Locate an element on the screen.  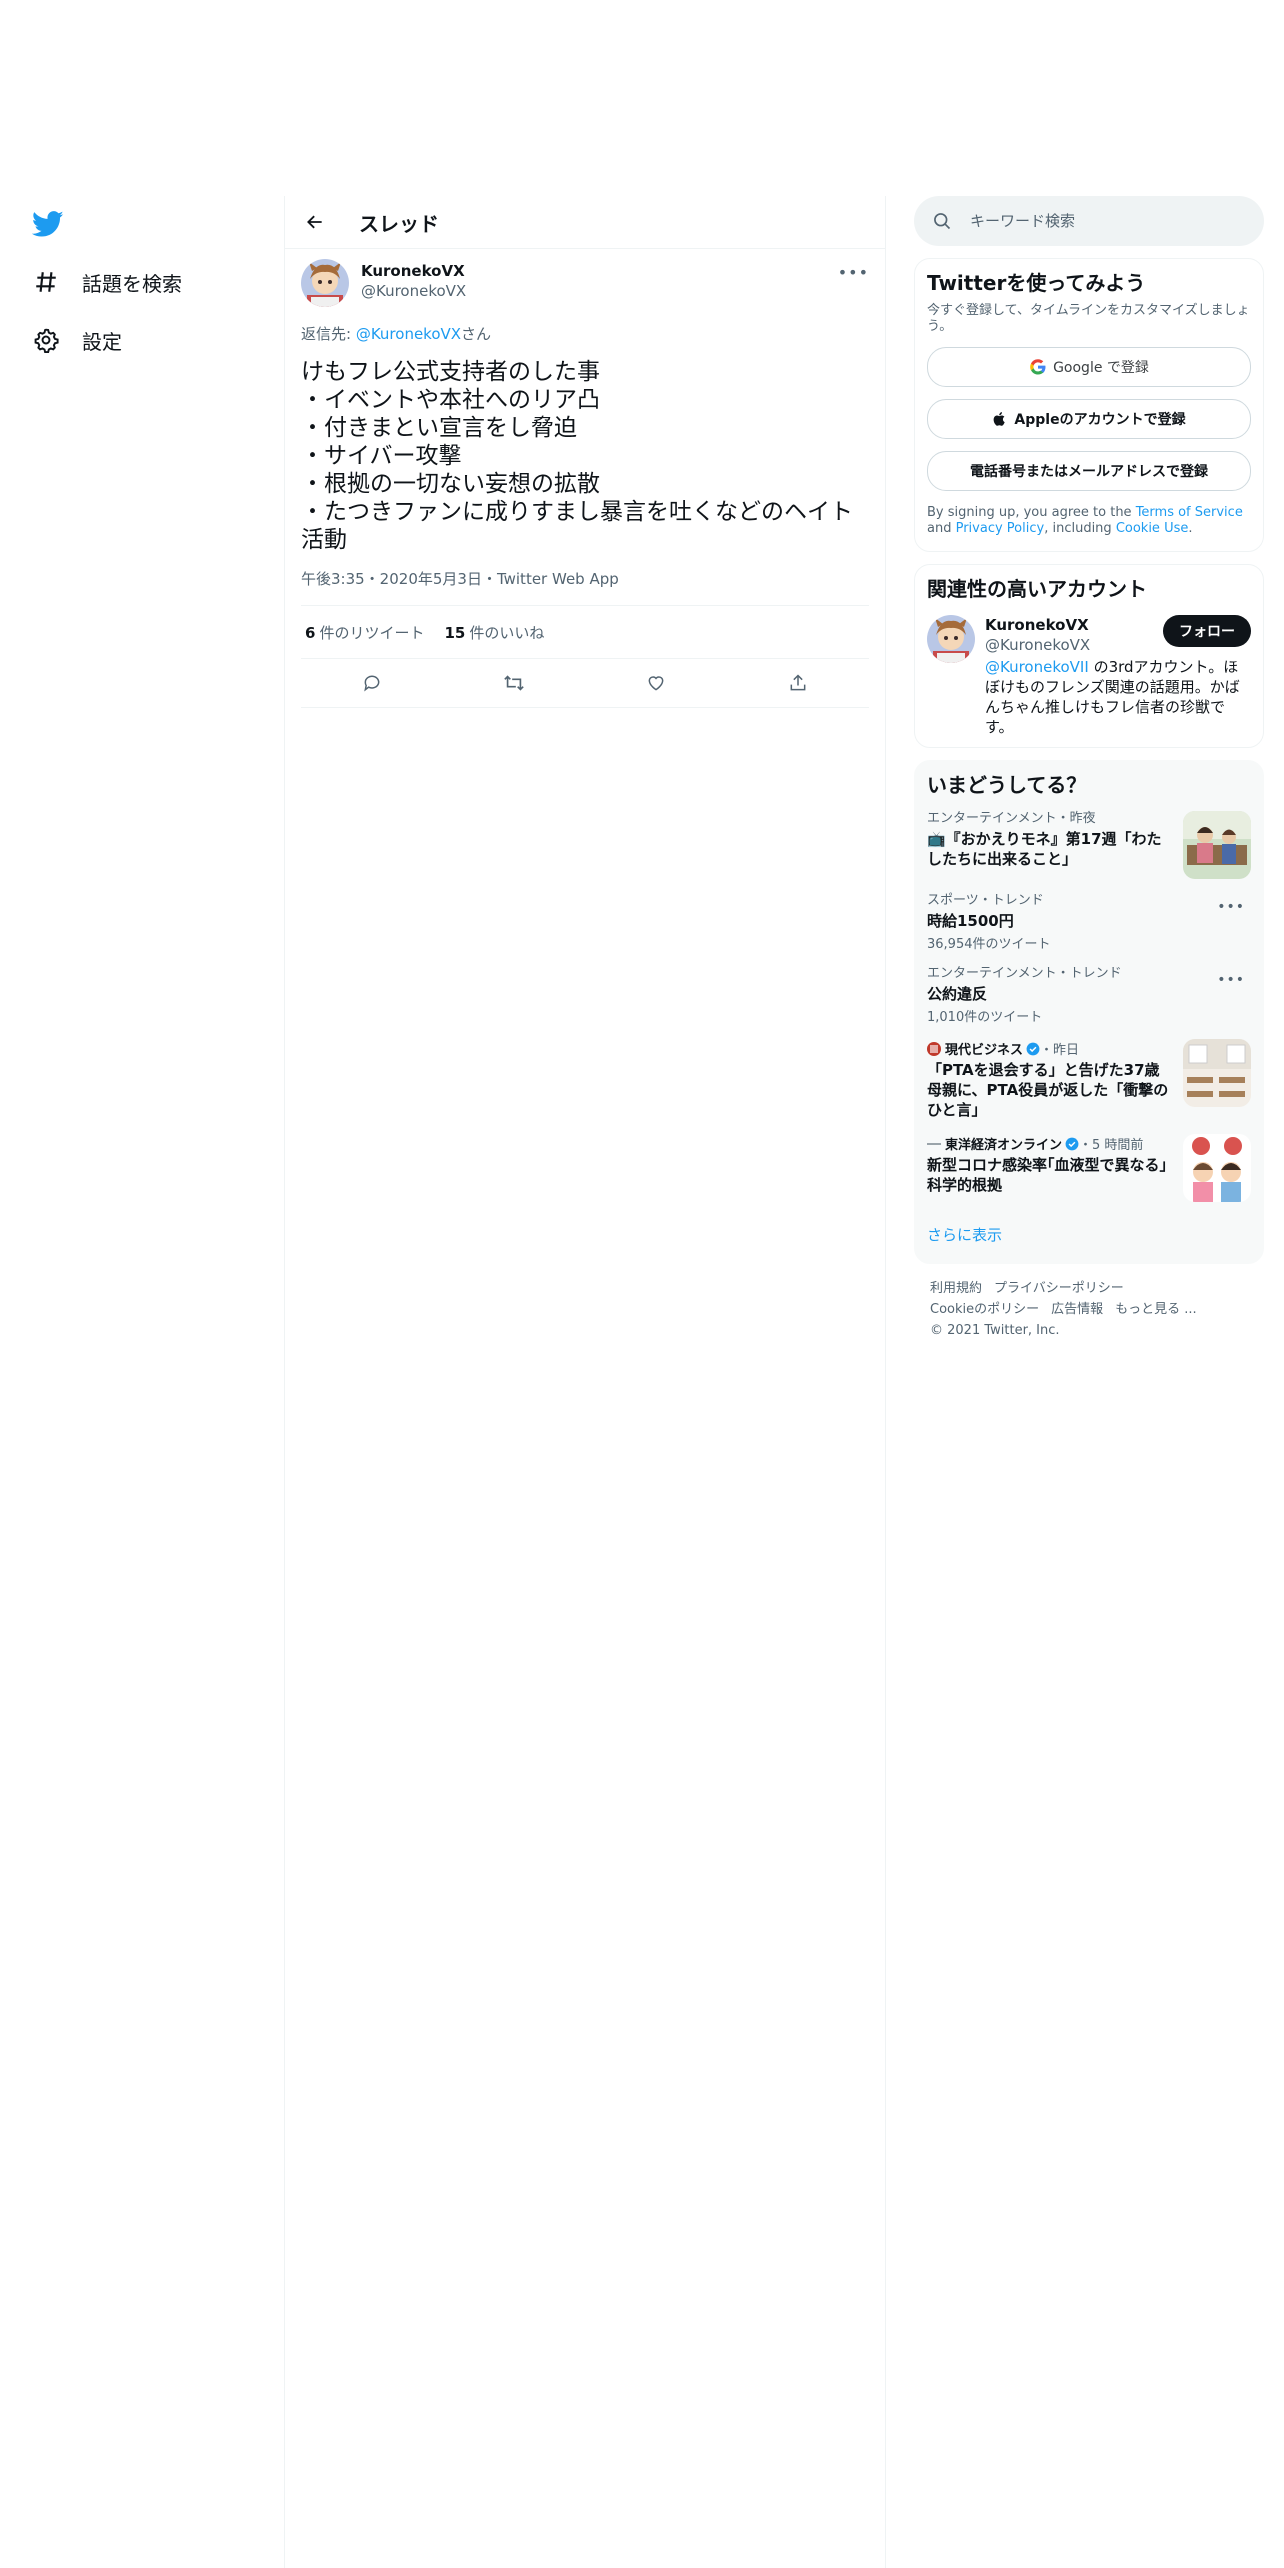
like-count: 15 件のいいね is located at coordinates (494, 632).